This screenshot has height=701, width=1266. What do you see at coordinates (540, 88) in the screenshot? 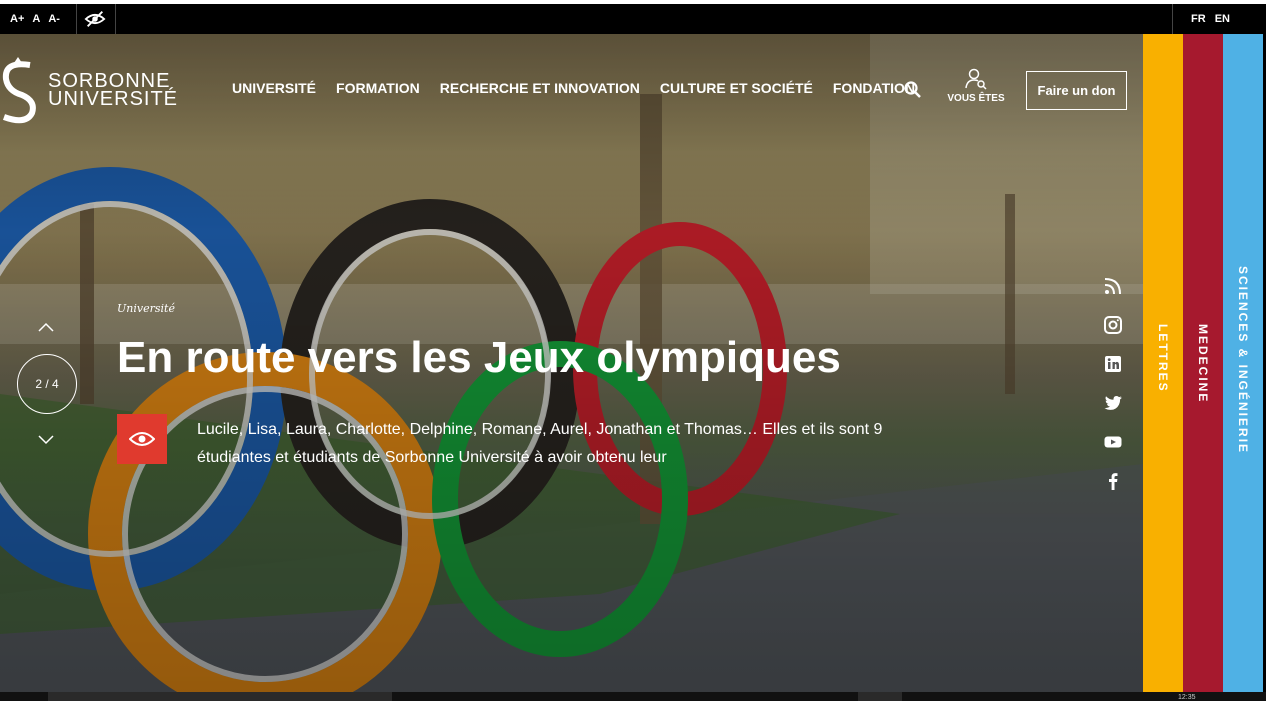
I see `nav-item-recherche: RECHERCHE ET INNOVATION` at bounding box center [540, 88].